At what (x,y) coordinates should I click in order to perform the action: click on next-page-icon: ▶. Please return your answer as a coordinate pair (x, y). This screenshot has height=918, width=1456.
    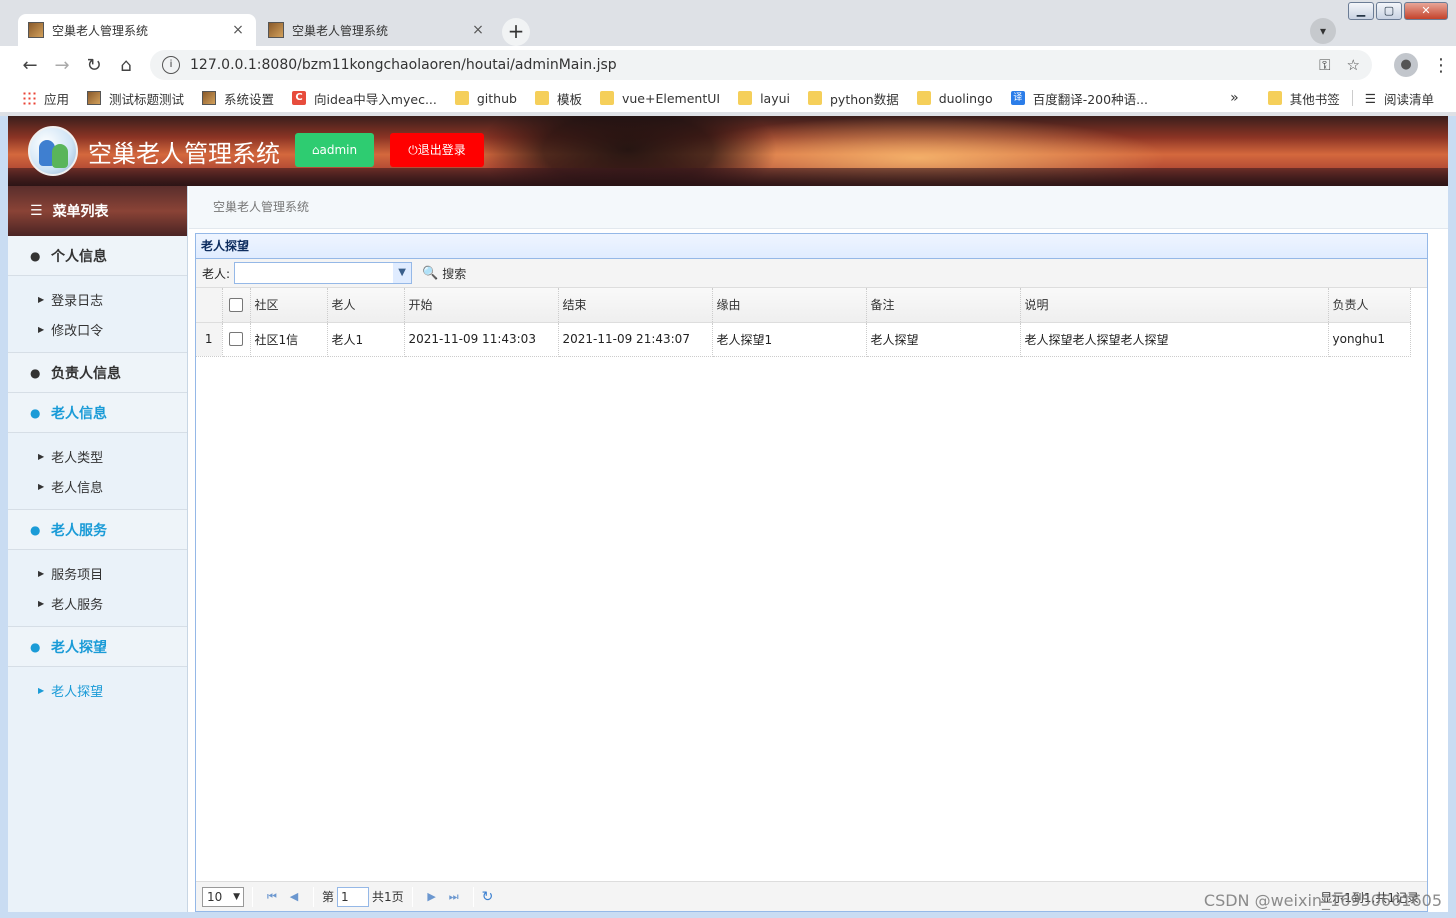
    Looking at the image, I should click on (432, 896).